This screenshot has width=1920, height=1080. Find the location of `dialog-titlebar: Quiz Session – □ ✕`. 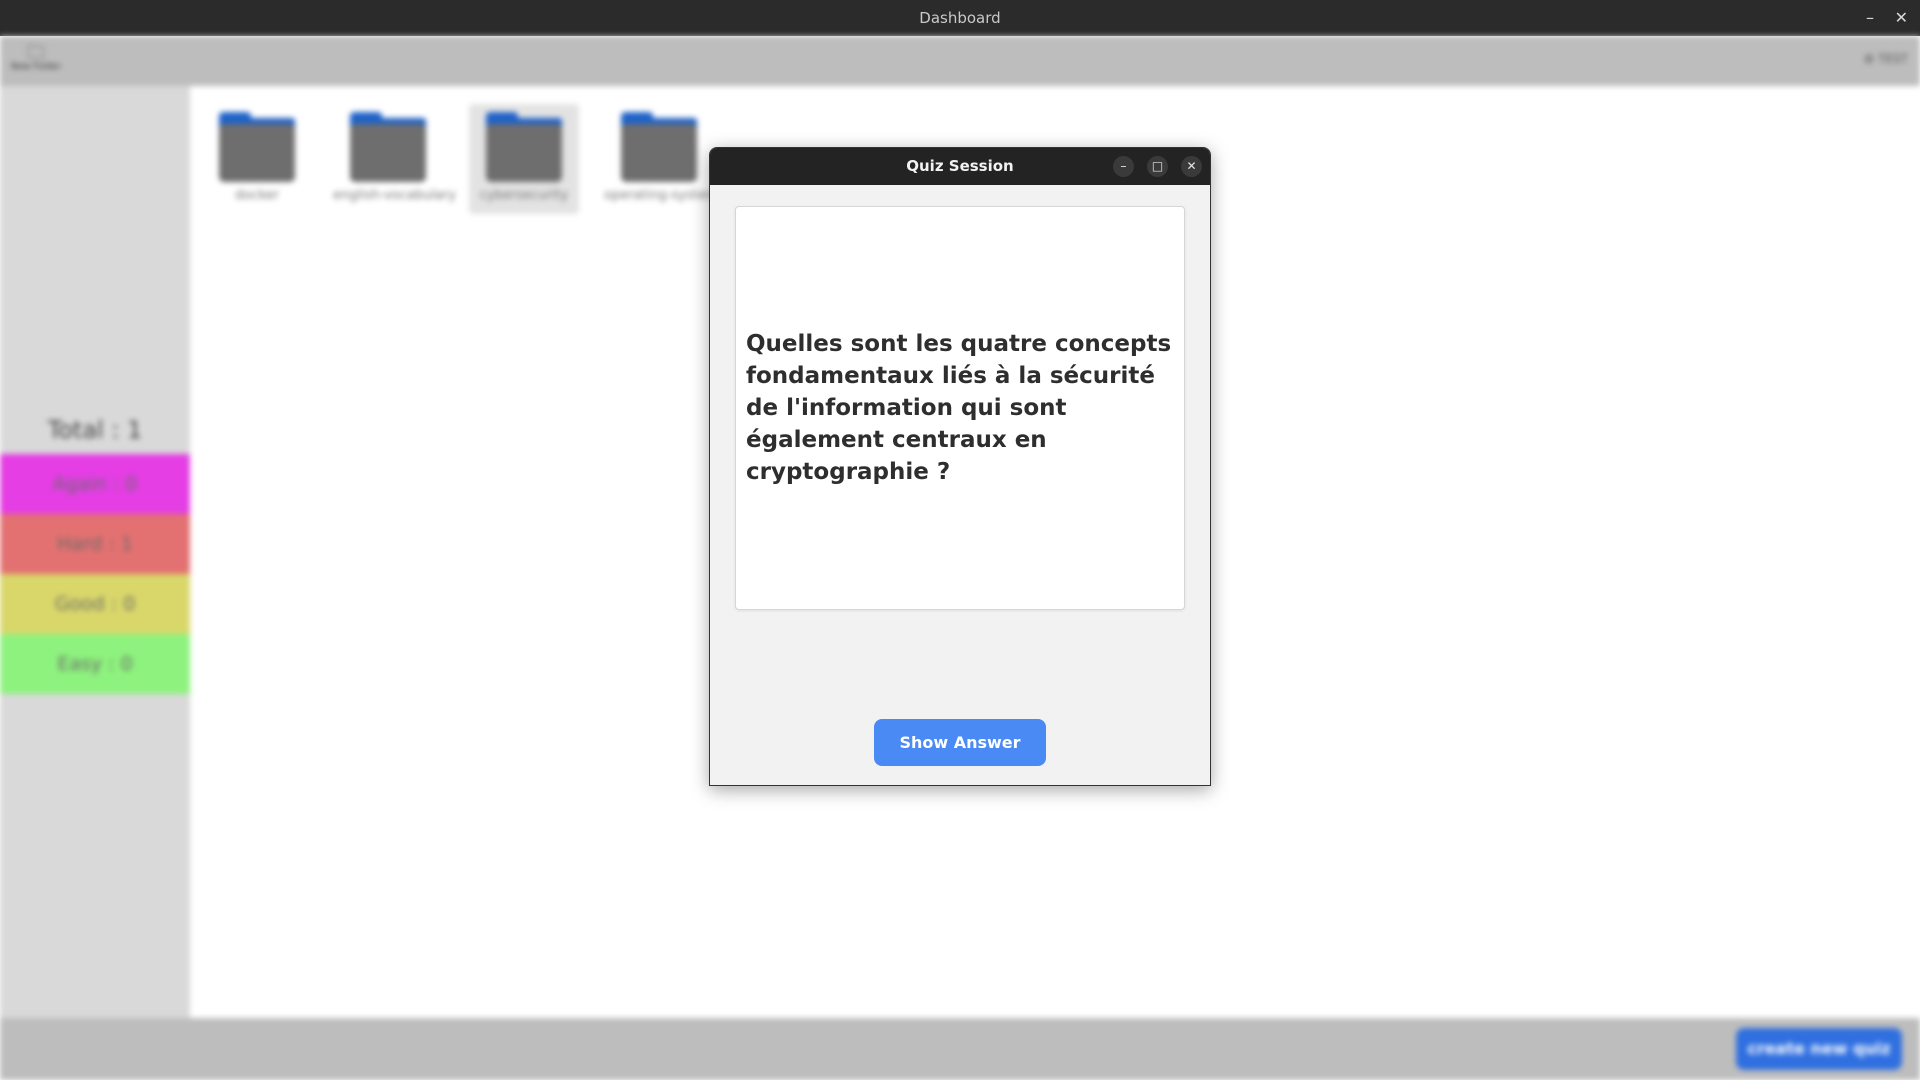

dialog-titlebar: Quiz Session – □ ✕ is located at coordinates (960, 166).